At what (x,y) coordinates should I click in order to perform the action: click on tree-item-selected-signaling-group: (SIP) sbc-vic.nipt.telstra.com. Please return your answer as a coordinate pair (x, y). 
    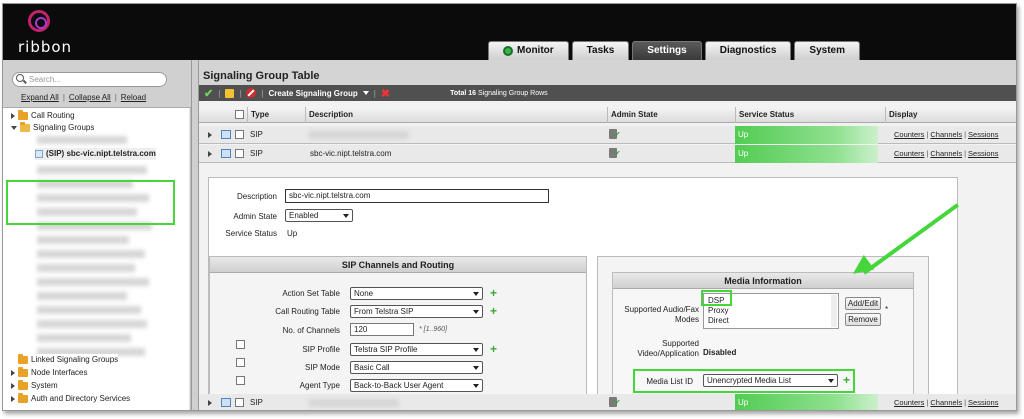
    Looking at the image, I should click on (95, 154).